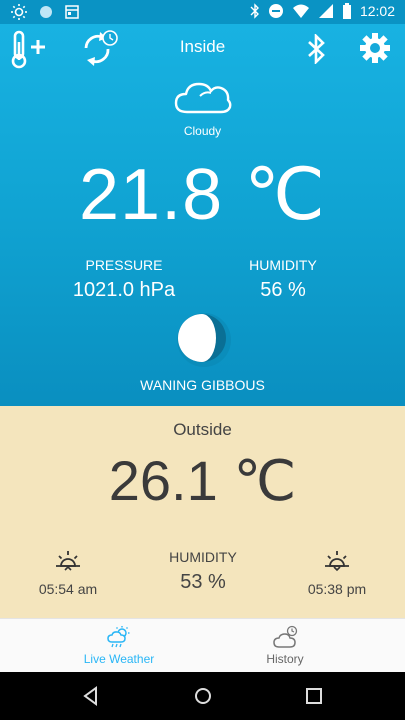  Describe the element at coordinates (377, 11) in the screenshot. I see `status-time: 12:02` at that location.